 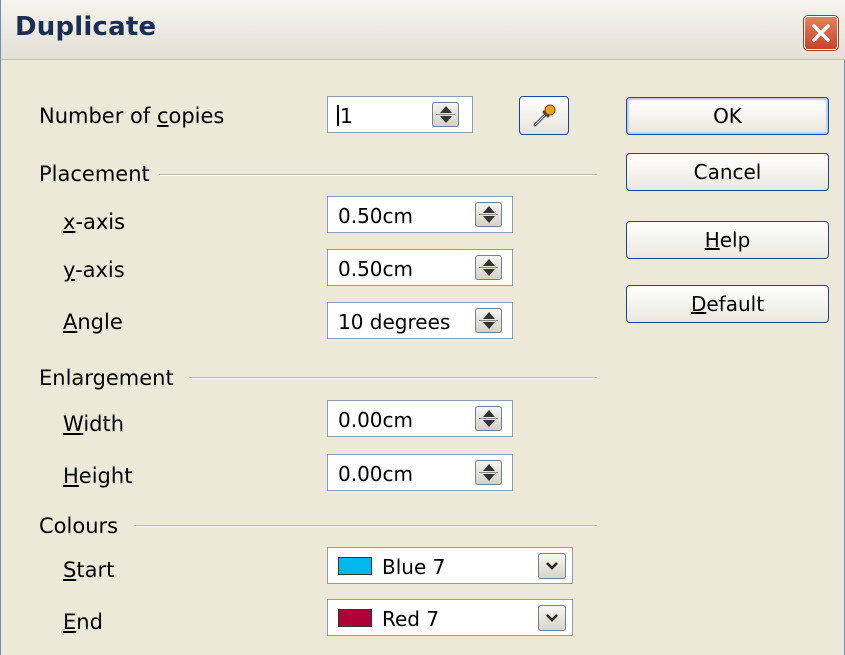 What do you see at coordinates (94, 174) in the screenshot?
I see `placement-heading: Placement` at bounding box center [94, 174].